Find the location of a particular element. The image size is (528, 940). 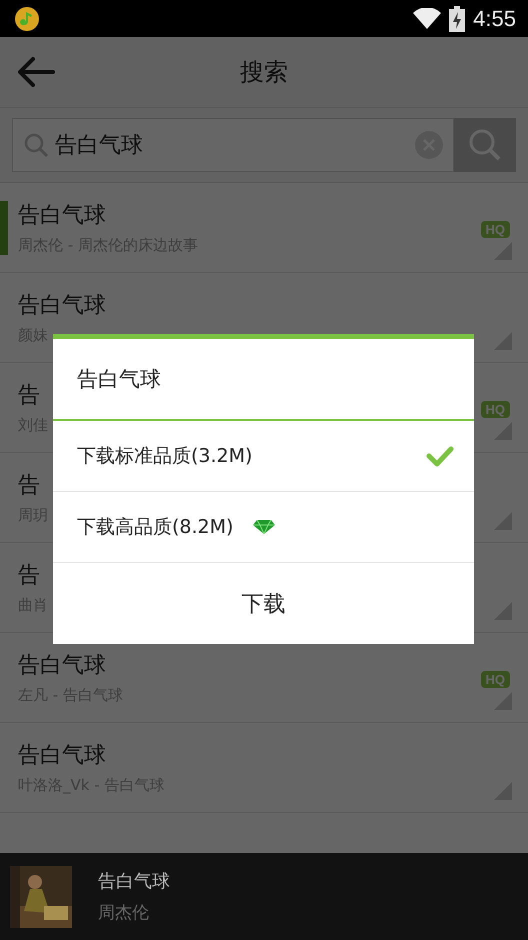

search-text: 告白气球 is located at coordinates (99, 146).